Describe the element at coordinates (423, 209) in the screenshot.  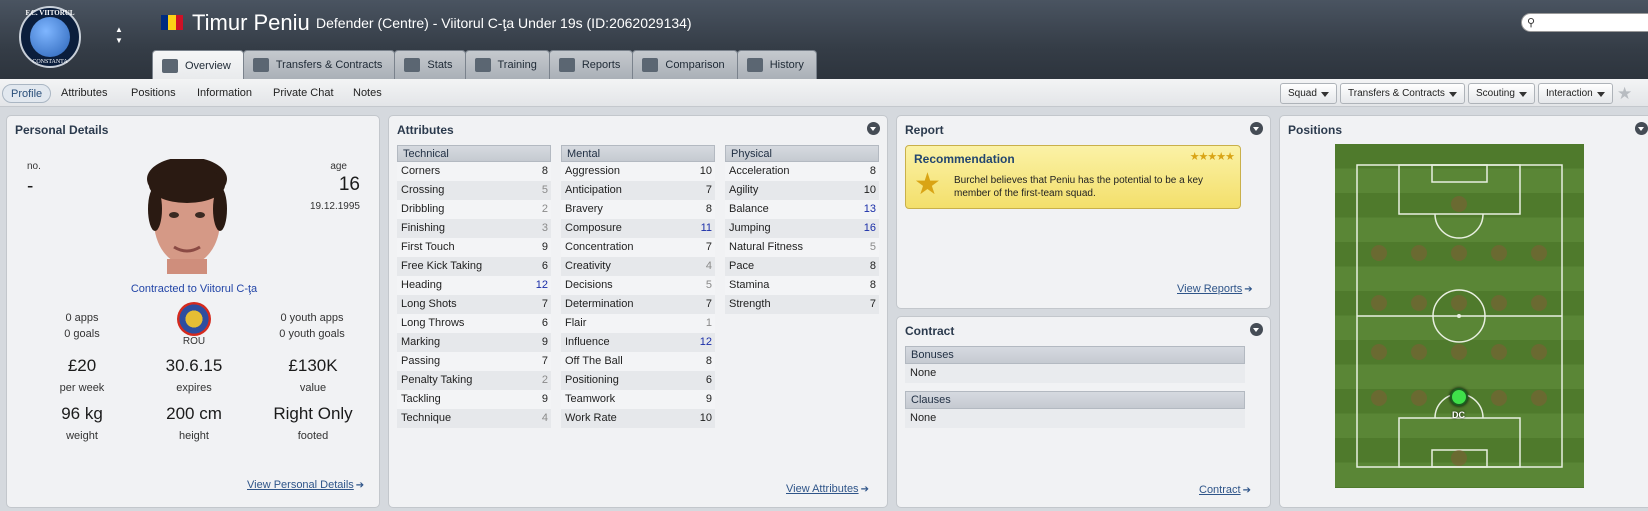
I see `attribute-name: Dribbling` at that location.